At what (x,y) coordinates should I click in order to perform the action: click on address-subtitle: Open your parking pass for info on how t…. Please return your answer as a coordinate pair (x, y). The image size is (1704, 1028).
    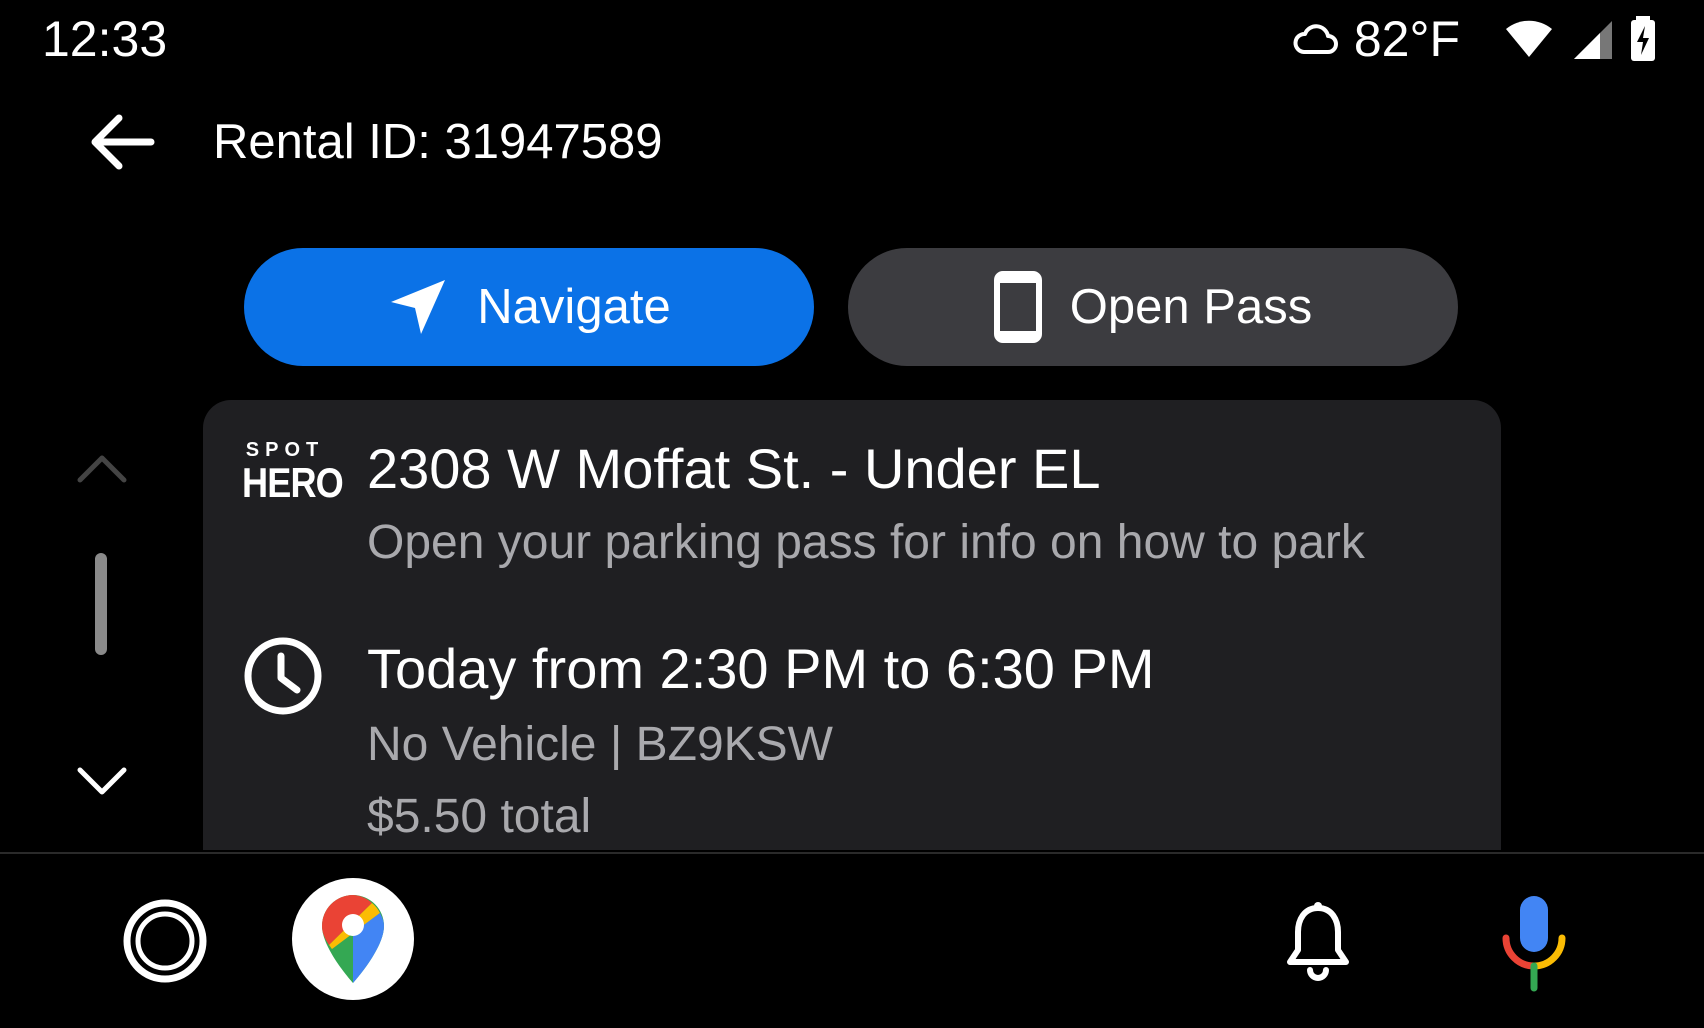
    Looking at the image, I should click on (866, 542).